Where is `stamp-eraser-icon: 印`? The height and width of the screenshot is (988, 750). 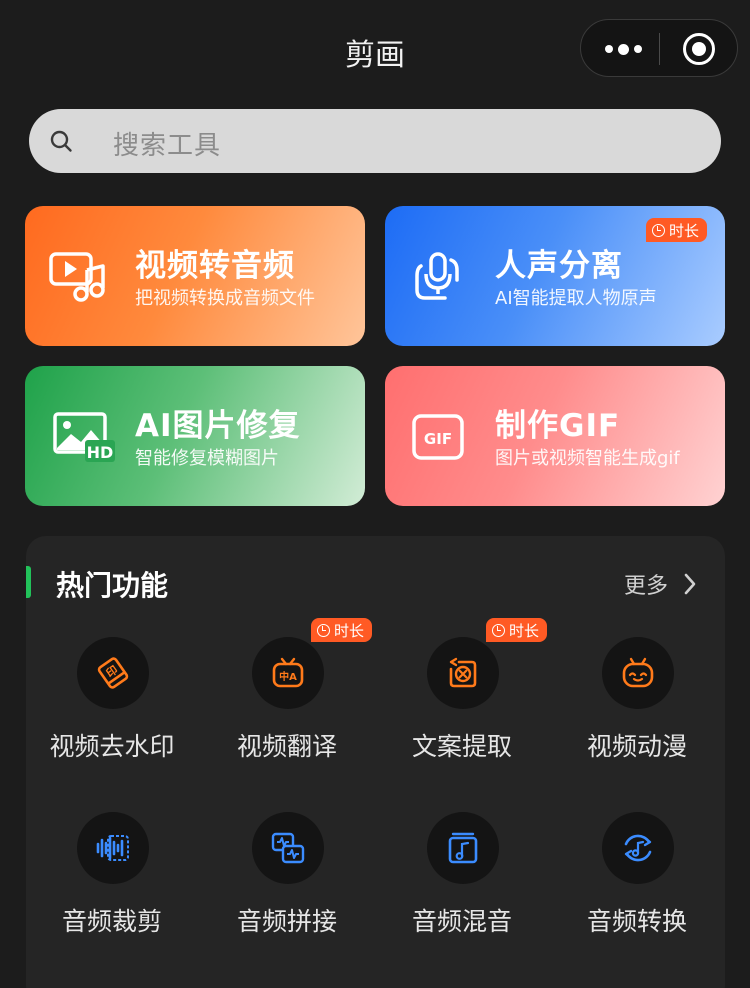
stamp-eraser-icon: 印 is located at coordinates (113, 673).